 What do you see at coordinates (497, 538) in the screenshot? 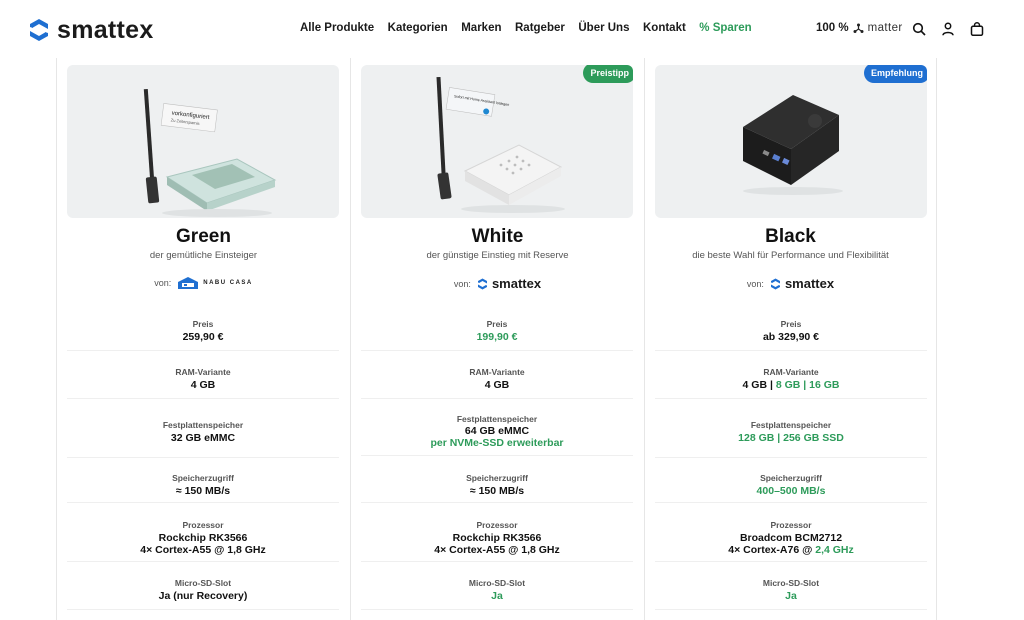
I see `spec-value: Rockchip RK3566` at bounding box center [497, 538].